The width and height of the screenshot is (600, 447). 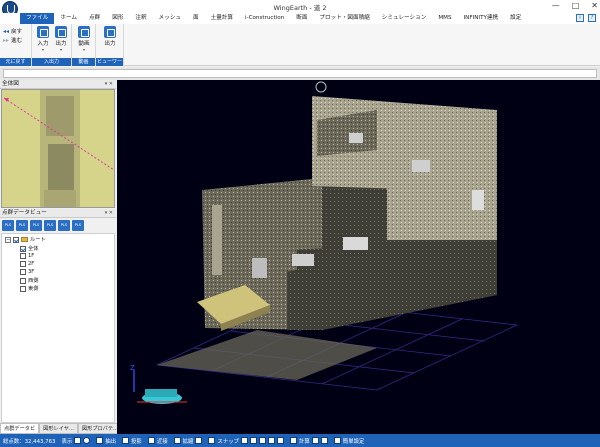 What do you see at coordinates (43, 32) in the screenshot?
I see `input-icon` at bounding box center [43, 32].